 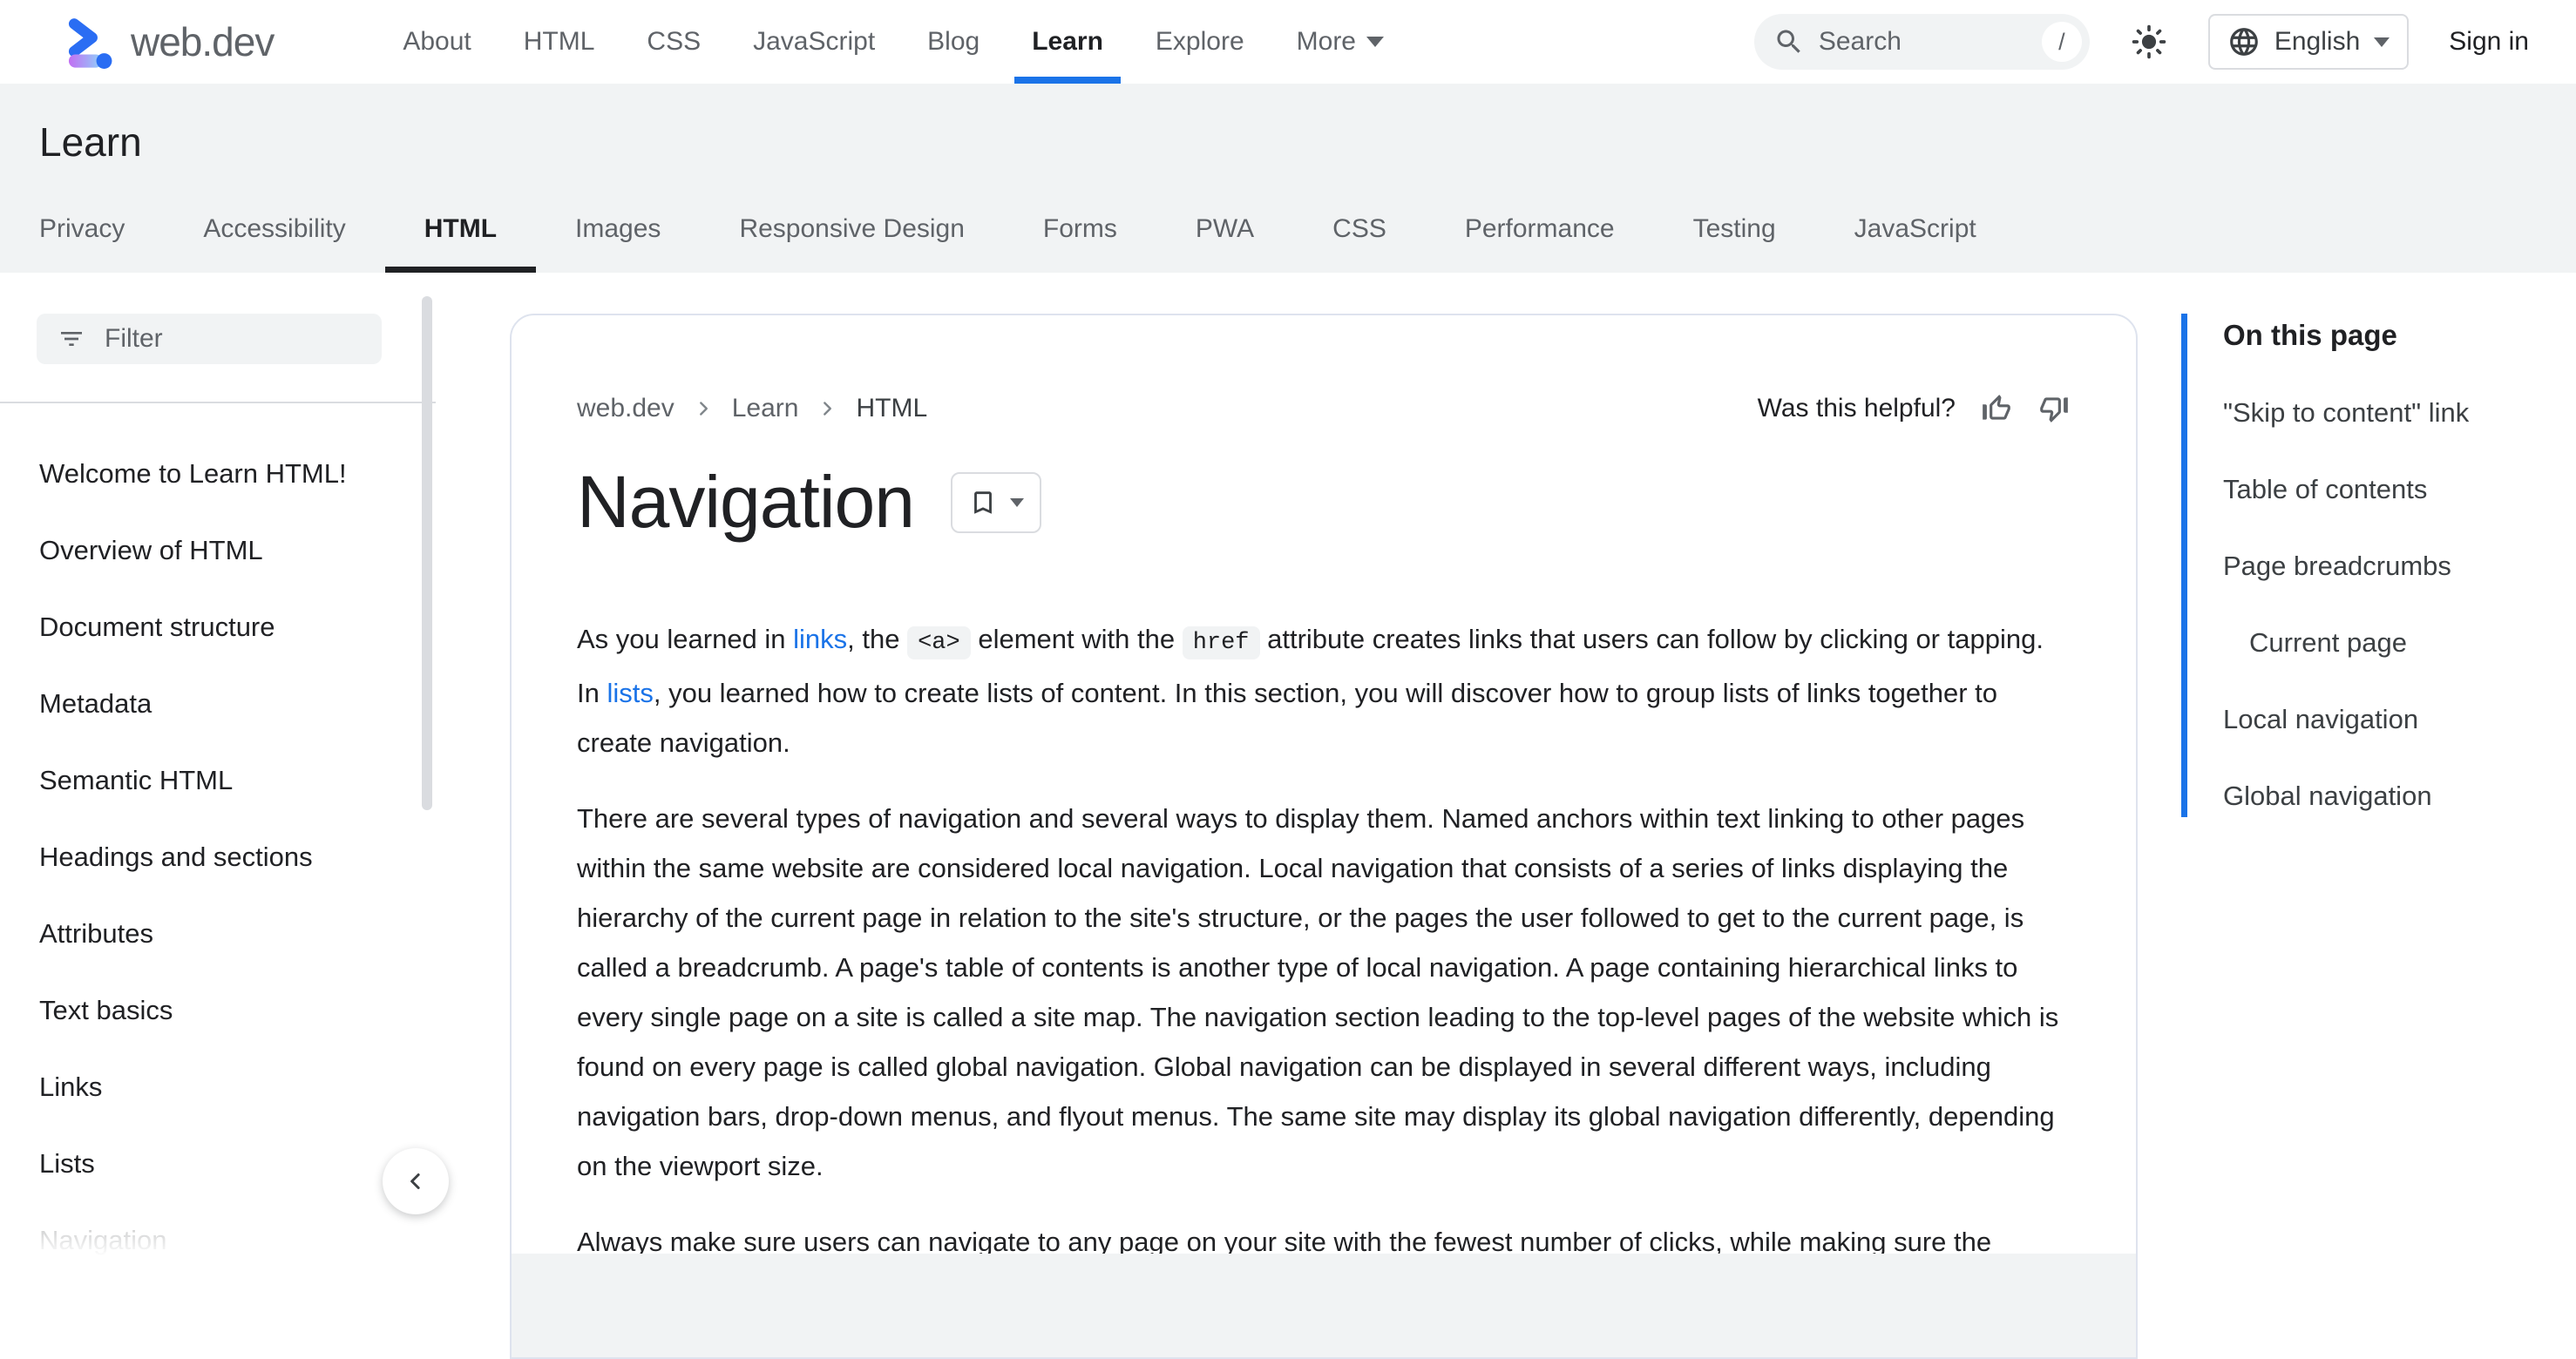 I want to click on sidebar-item-headings-sections: Headings and sections, so click(x=218, y=858).